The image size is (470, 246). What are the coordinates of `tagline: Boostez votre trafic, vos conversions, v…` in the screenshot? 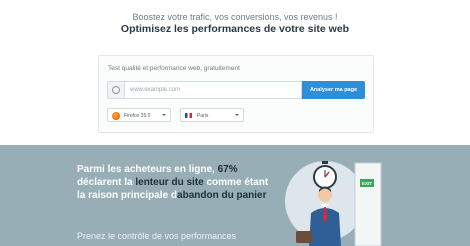 It's located at (235, 17).